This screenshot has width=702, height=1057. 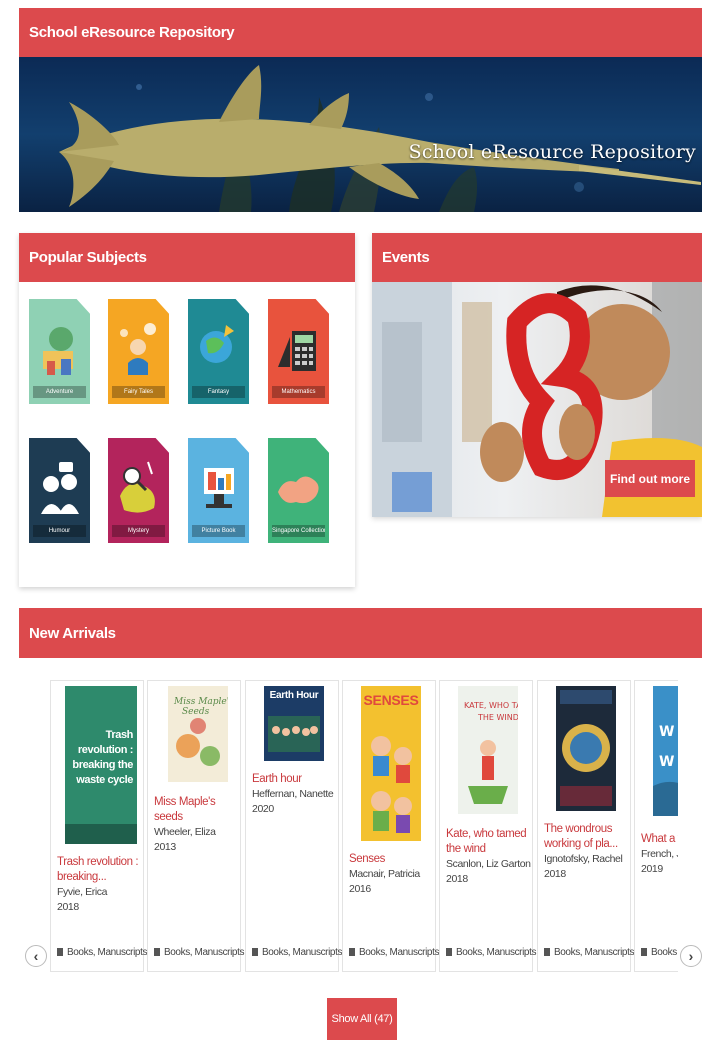 What do you see at coordinates (218, 392) in the screenshot?
I see `subject-label: Fantasy` at bounding box center [218, 392].